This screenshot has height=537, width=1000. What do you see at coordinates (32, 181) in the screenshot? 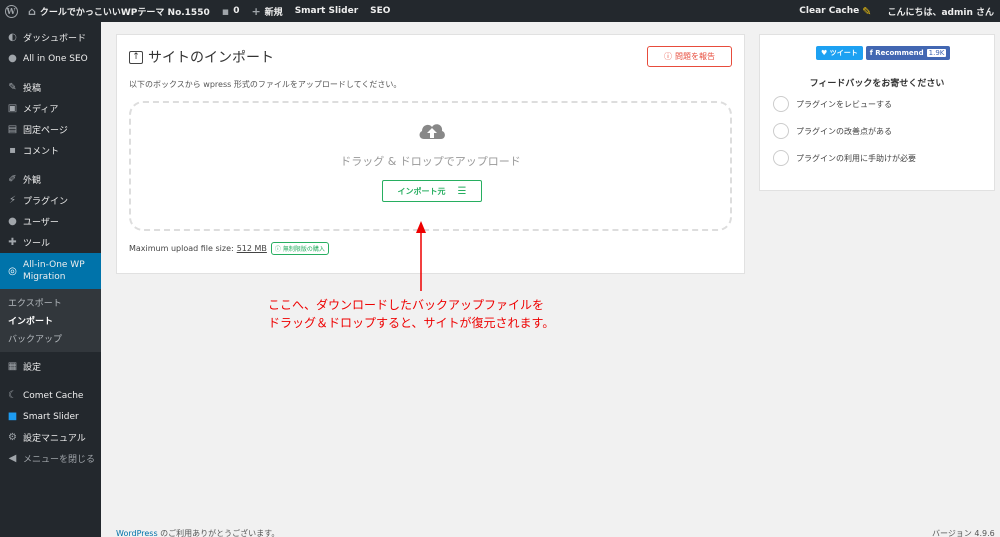
I see `menu-label: 外観` at bounding box center [32, 181].